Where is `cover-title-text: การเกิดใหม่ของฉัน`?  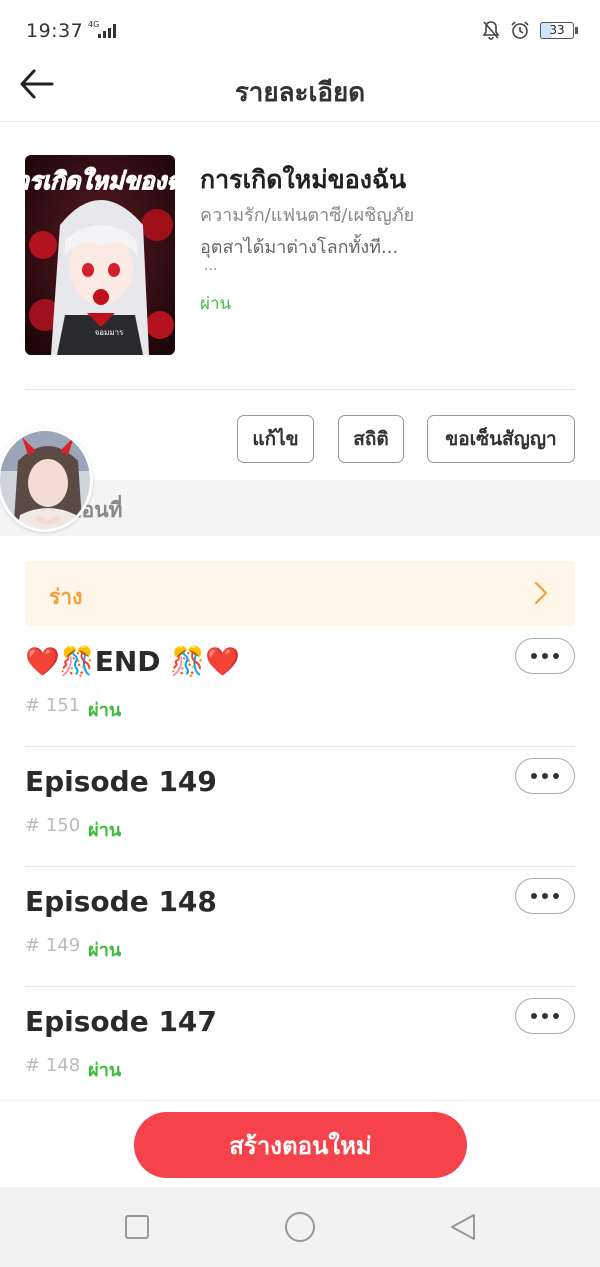 cover-title-text: การเกิดใหม่ของฉัน is located at coordinates (100, 181).